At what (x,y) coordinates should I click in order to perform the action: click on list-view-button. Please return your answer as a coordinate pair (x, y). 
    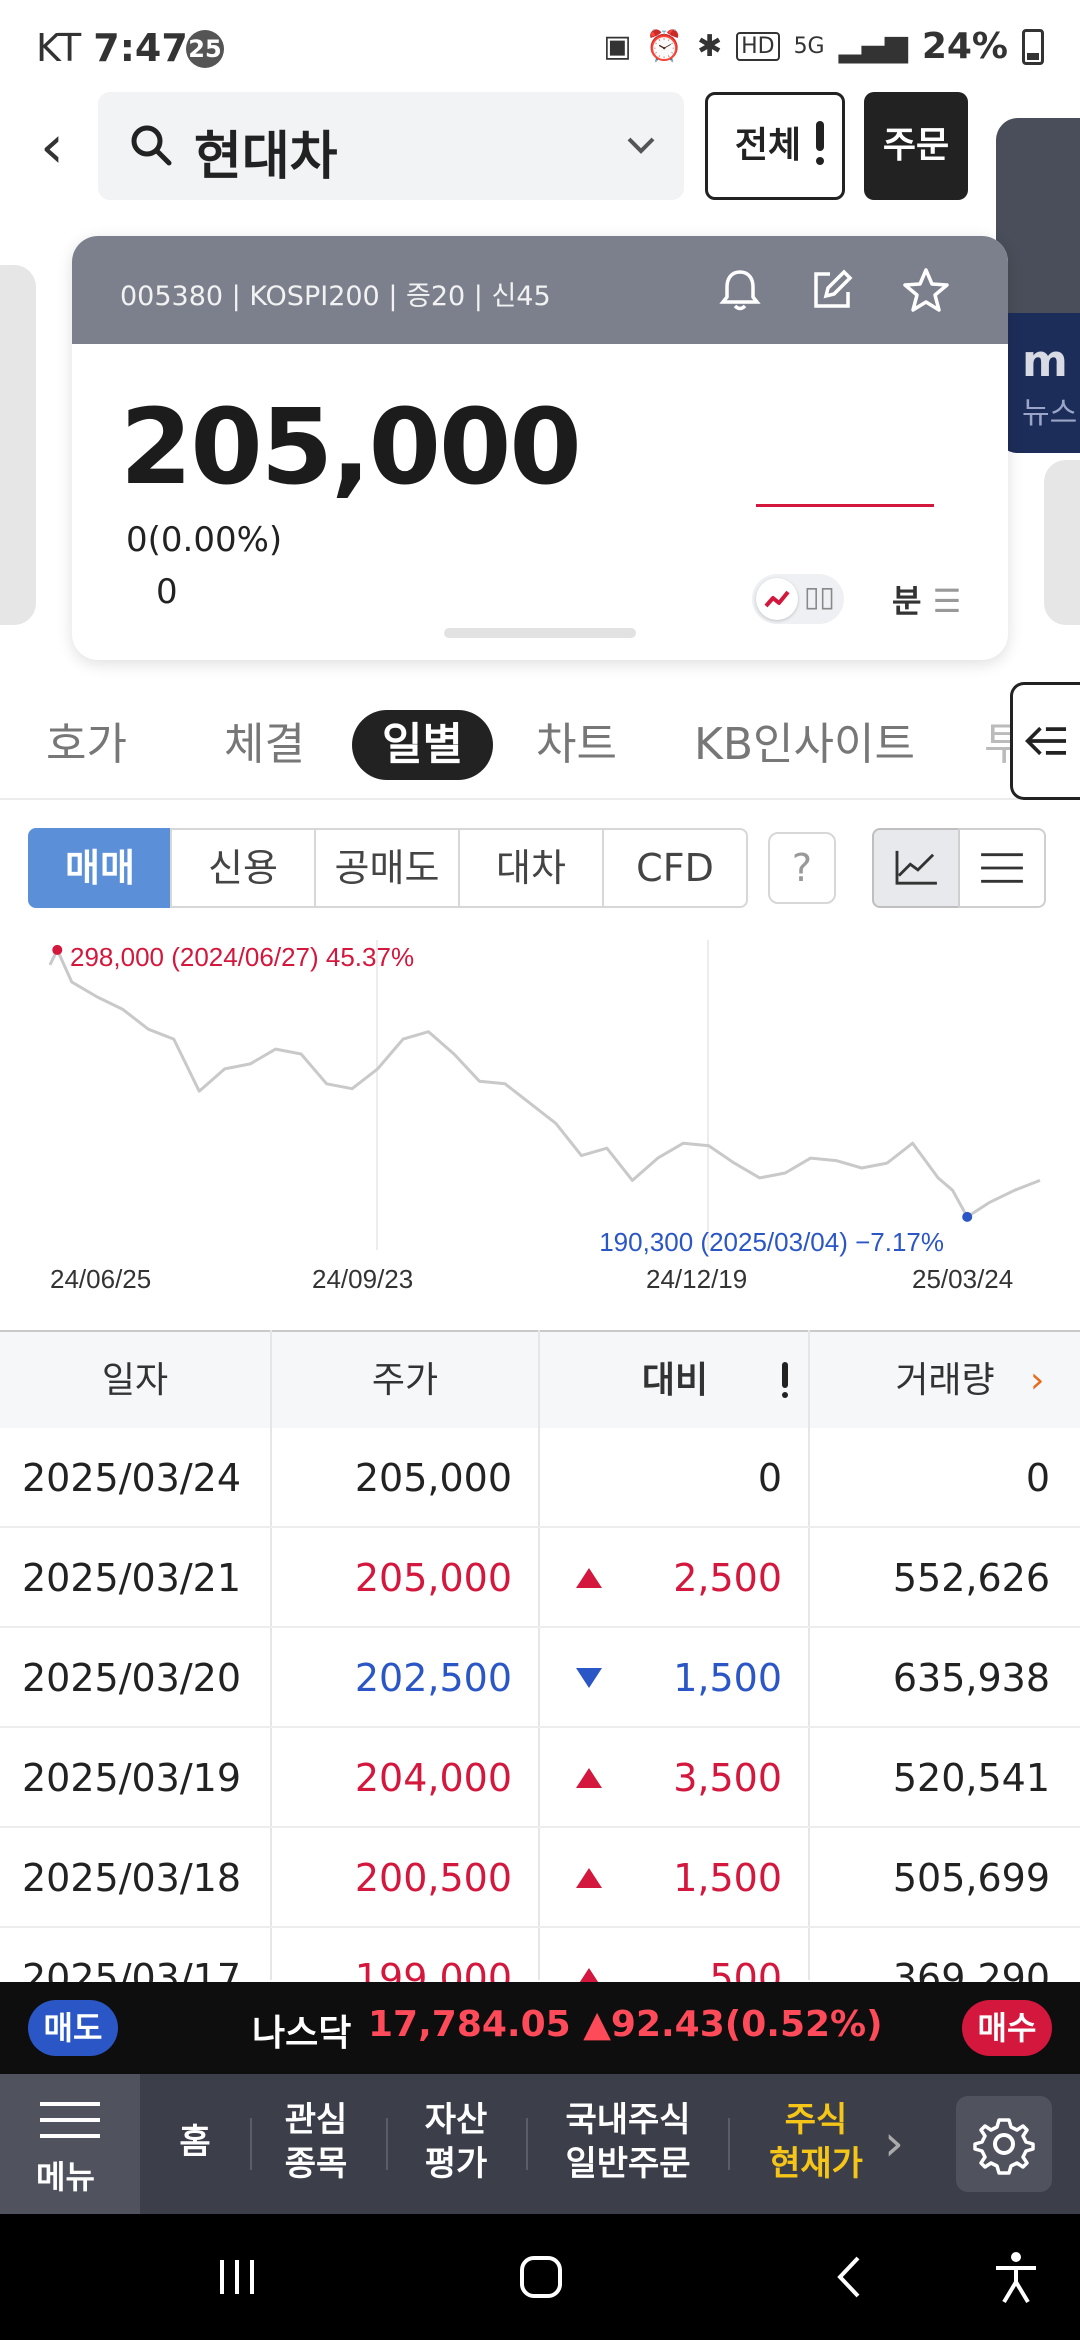
    Looking at the image, I should click on (1002, 868).